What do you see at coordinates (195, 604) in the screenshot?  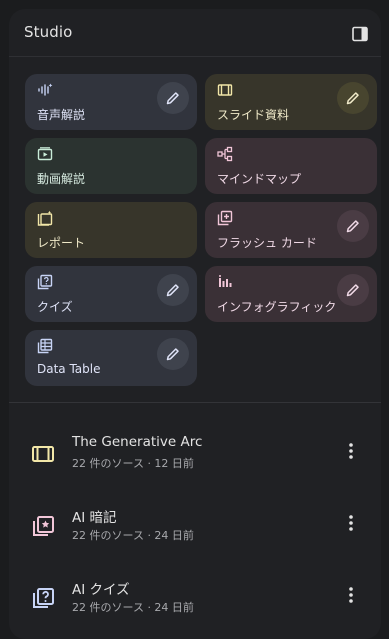 I see `output-item: AI クイズ 22 件のソース · 24 日前` at bounding box center [195, 604].